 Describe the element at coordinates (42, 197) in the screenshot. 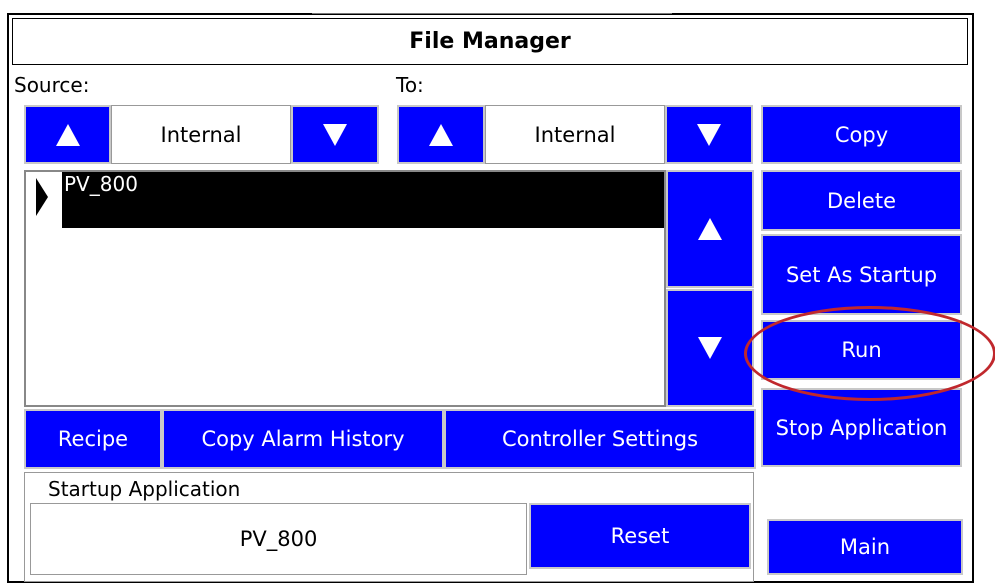

I see `selection-pointer-icon` at that location.